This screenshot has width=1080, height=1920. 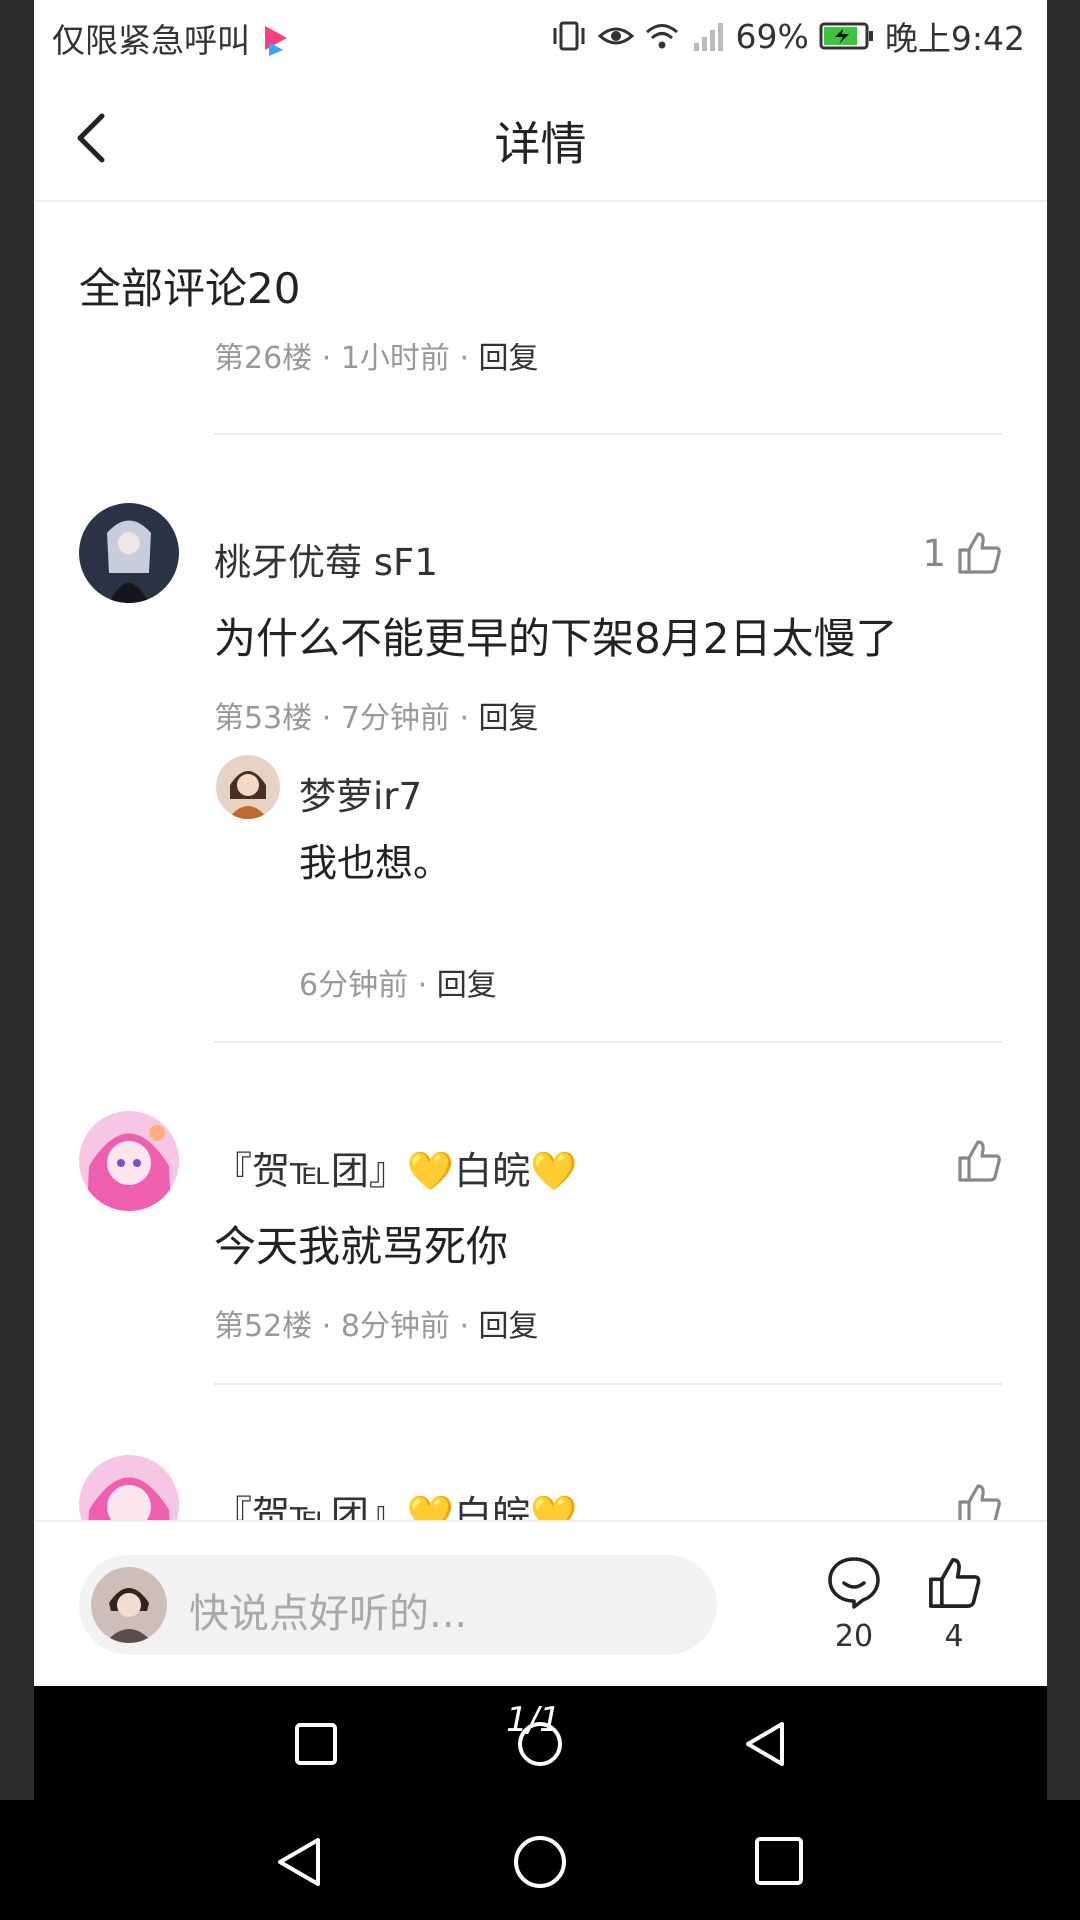 I want to click on status-bar-left: 仅限紧急呼叫, so click(x=171, y=38).